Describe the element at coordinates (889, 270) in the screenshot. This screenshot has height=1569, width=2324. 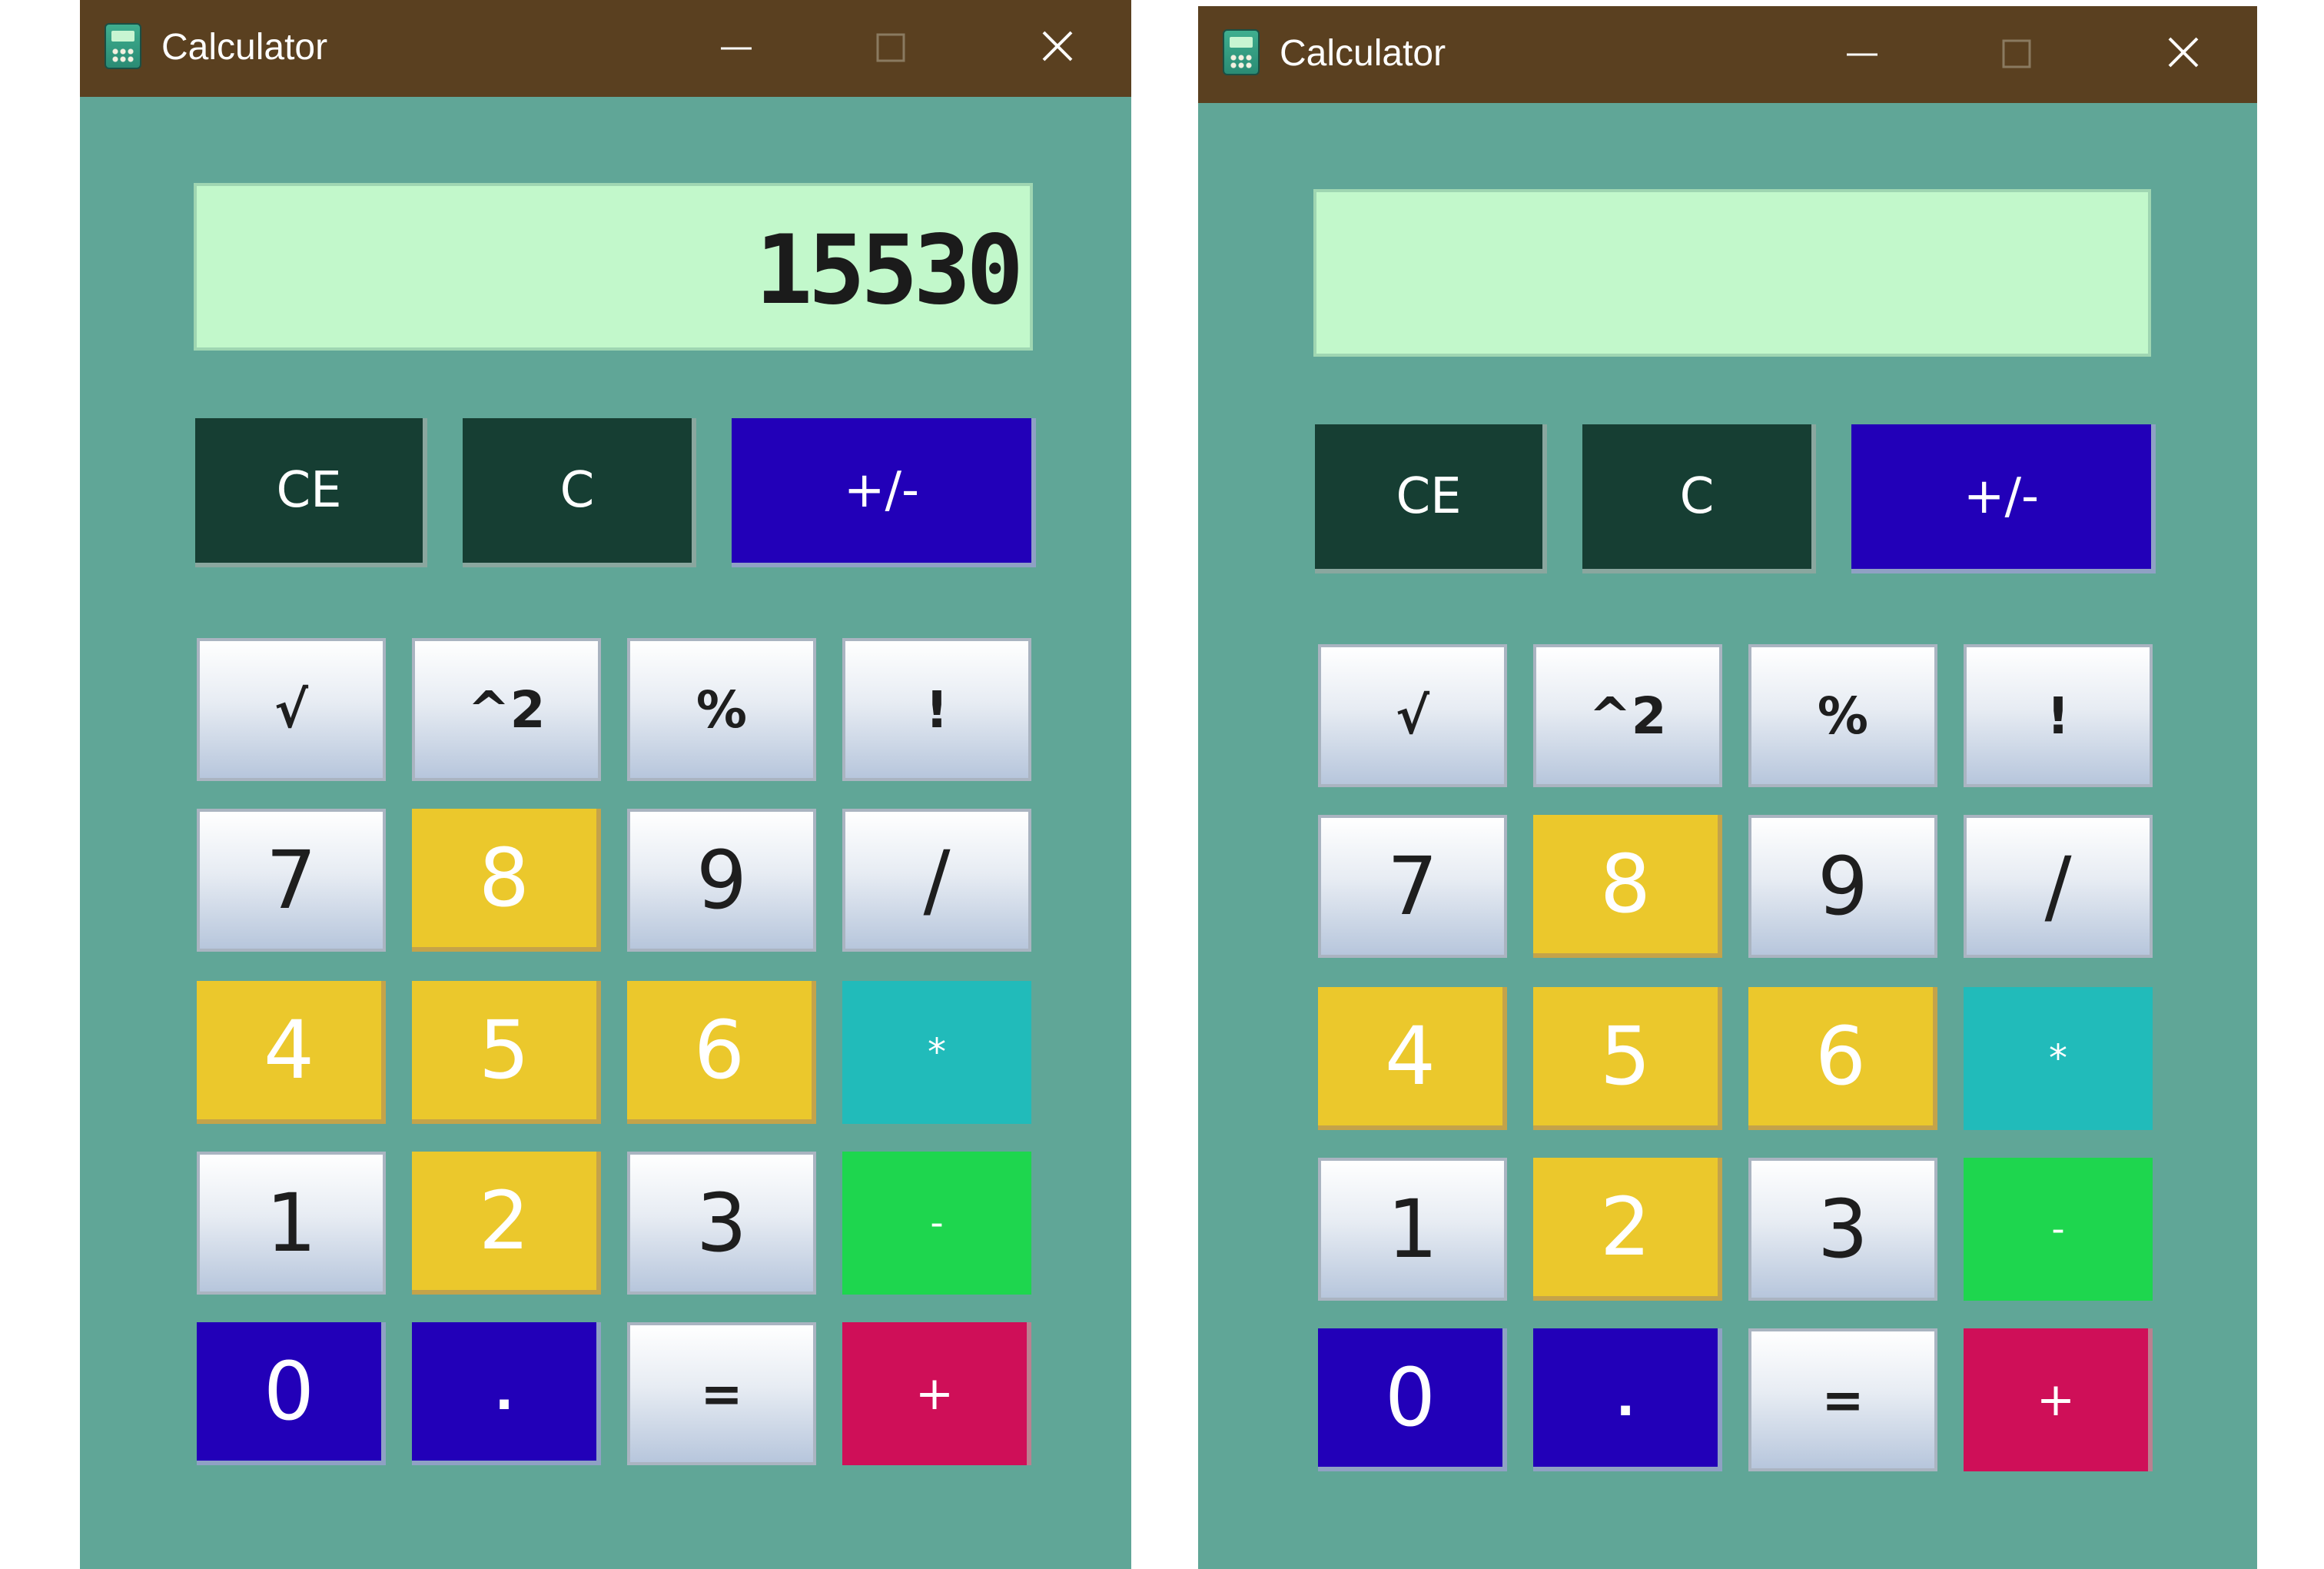
I see `display-value: 15530` at that location.